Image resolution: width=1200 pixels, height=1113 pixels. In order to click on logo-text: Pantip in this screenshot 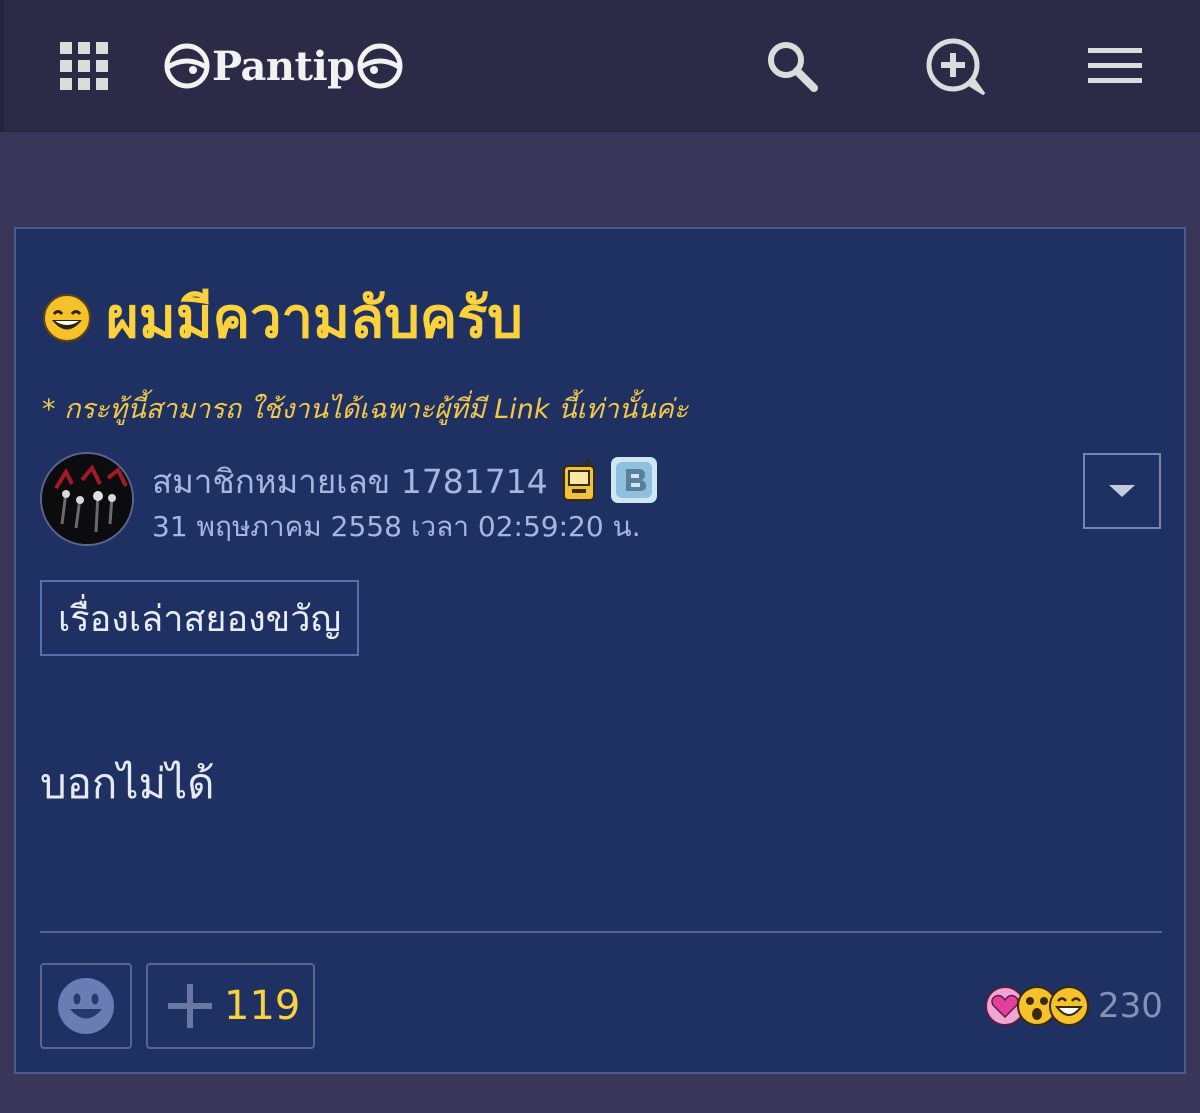, I will do `click(283, 66)`.